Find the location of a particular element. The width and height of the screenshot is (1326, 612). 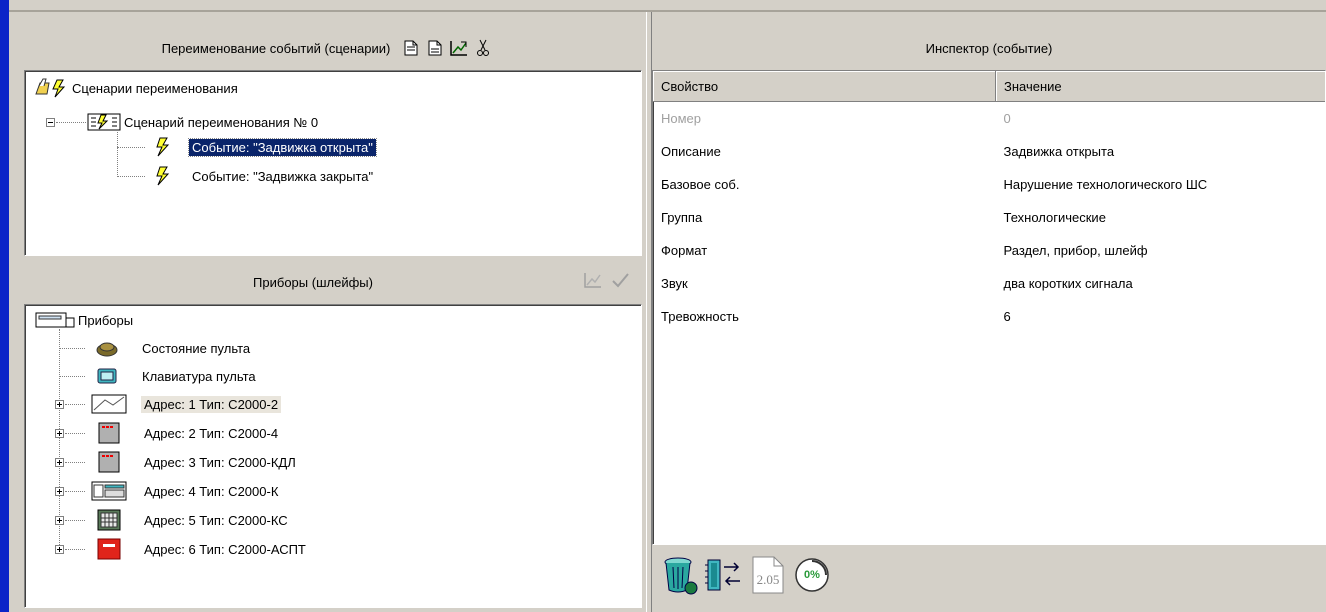

device-label: Адрес: 4 Тип: С2000-К is located at coordinates (211, 491).